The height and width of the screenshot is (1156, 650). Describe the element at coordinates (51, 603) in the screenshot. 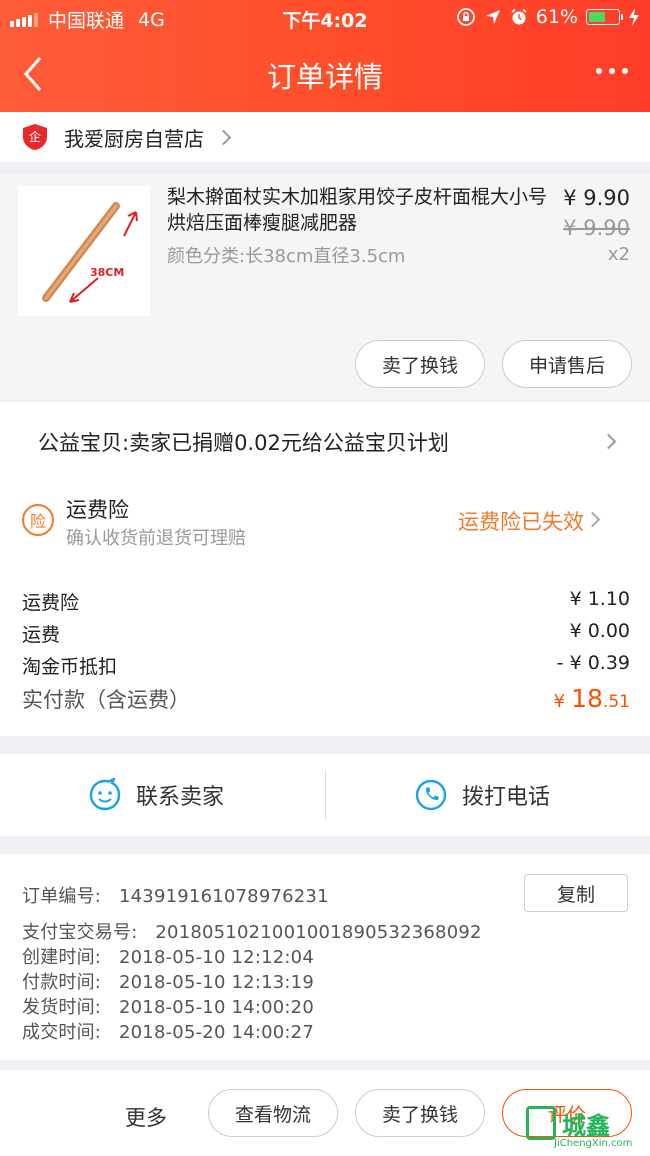

I see `cost-label: 运费险` at that location.